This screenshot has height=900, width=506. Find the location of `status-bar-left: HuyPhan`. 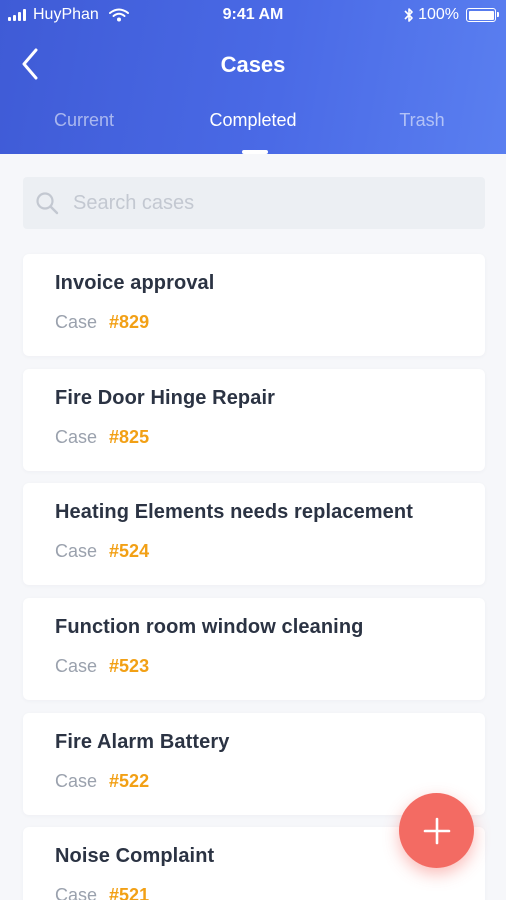

status-bar-left: HuyPhan is located at coordinates (68, 15).